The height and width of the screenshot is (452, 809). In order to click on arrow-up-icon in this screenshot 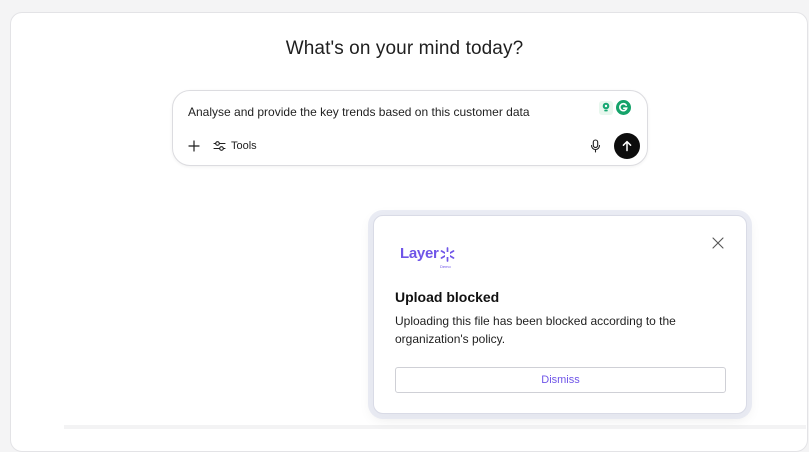, I will do `click(627, 146)`.